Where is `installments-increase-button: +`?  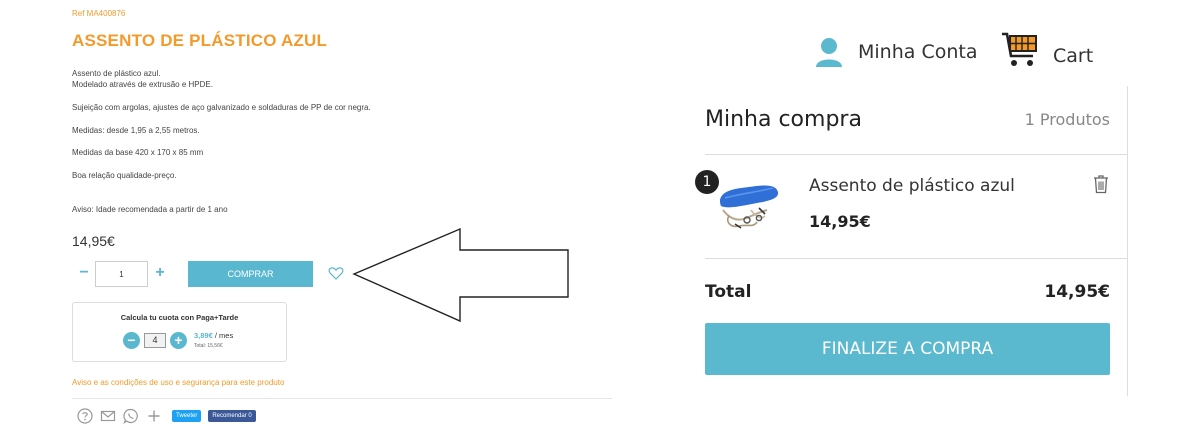 installments-increase-button: + is located at coordinates (178, 340).